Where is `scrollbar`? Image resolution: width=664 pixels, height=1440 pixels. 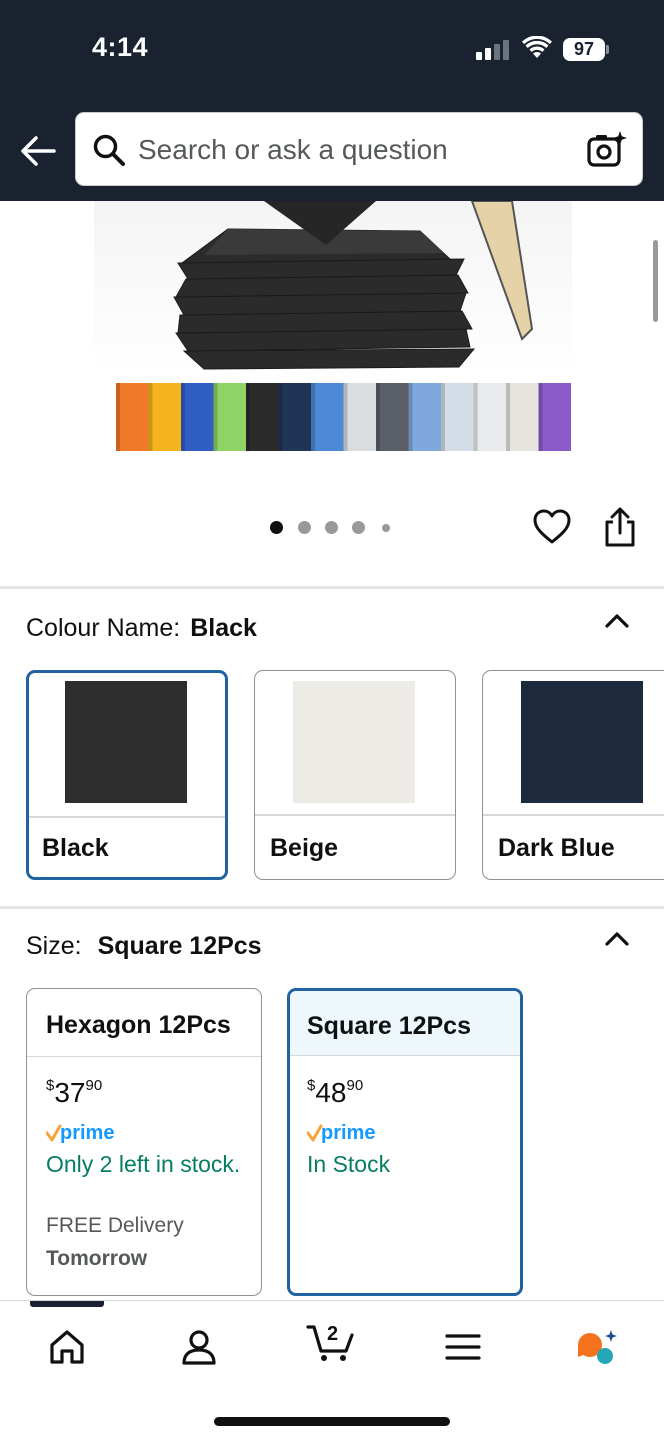
scrollbar is located at coordinates (655, 281).